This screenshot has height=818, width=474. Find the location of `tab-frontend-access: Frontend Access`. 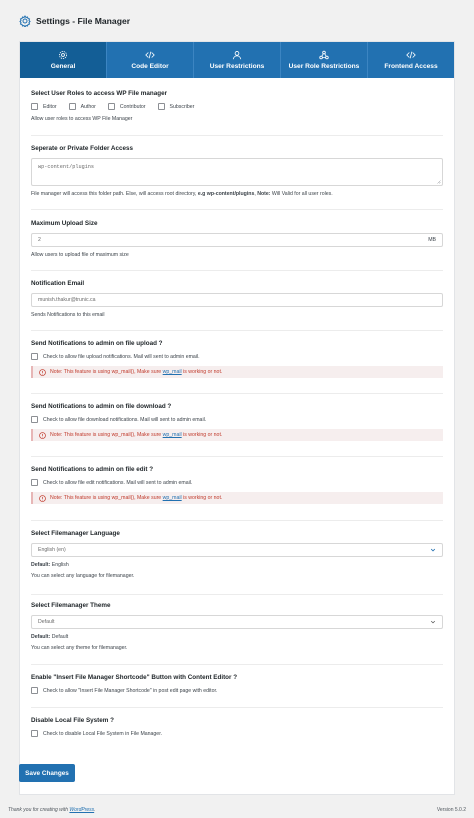

tab-frontend-access: Frontend Access is located at coordinates (411, 60).